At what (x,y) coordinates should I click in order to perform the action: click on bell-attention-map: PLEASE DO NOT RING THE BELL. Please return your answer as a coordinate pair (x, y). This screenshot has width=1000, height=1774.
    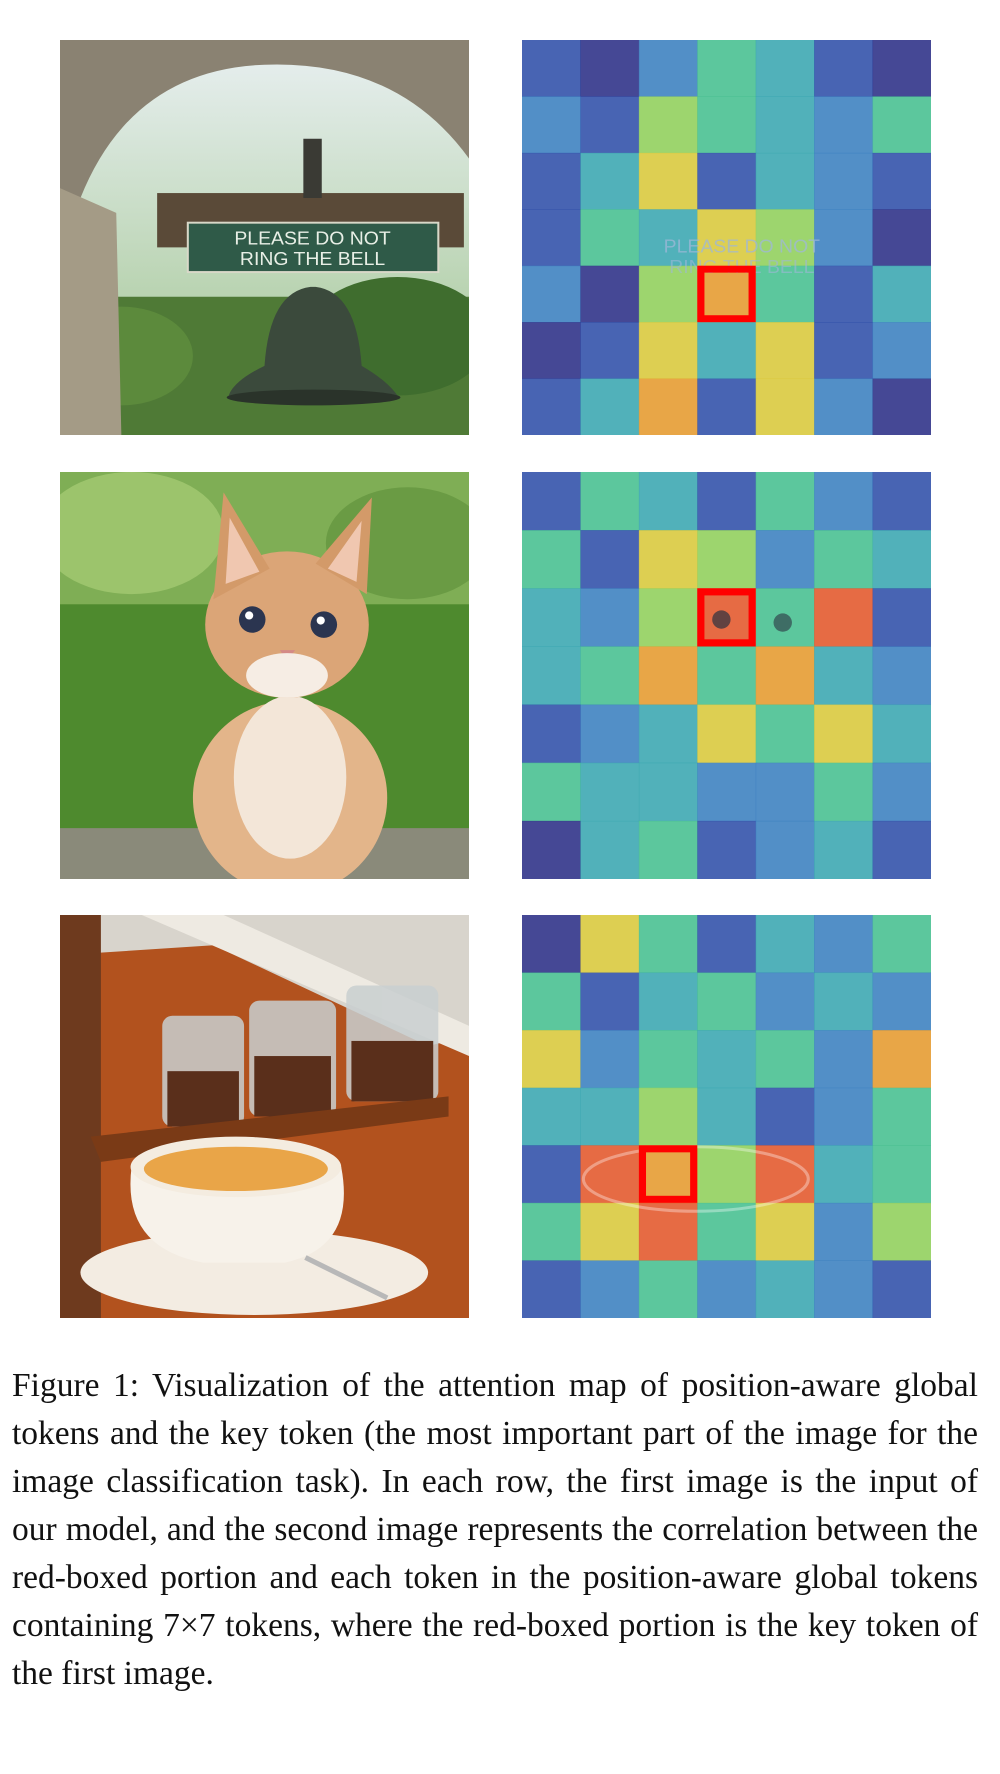
    Looking at the image, I should click on (726, 237).